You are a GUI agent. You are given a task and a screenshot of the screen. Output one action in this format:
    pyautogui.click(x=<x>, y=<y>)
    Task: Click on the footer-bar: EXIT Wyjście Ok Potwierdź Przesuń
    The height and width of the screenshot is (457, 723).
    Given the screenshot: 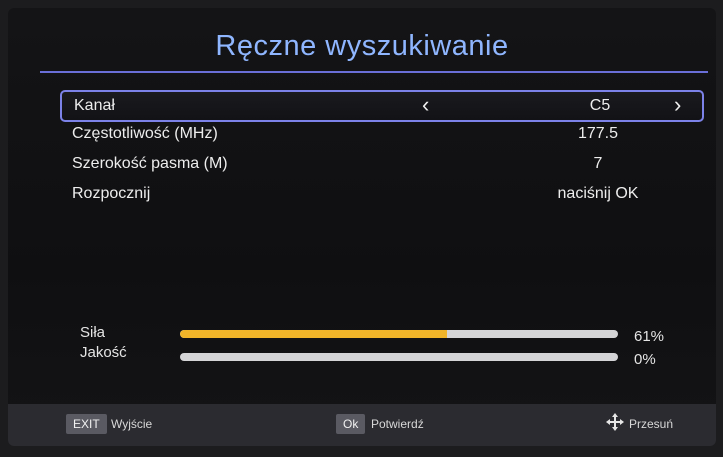 What is the action you would take?
    pyautogui.click(x=362, y=425)
    